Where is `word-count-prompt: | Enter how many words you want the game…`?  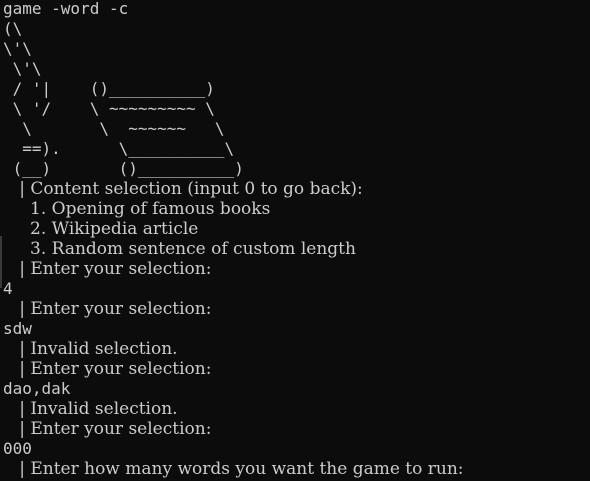 word-count-prompt: | Enter how many words you want the game… is located at coordinates (233, 469).